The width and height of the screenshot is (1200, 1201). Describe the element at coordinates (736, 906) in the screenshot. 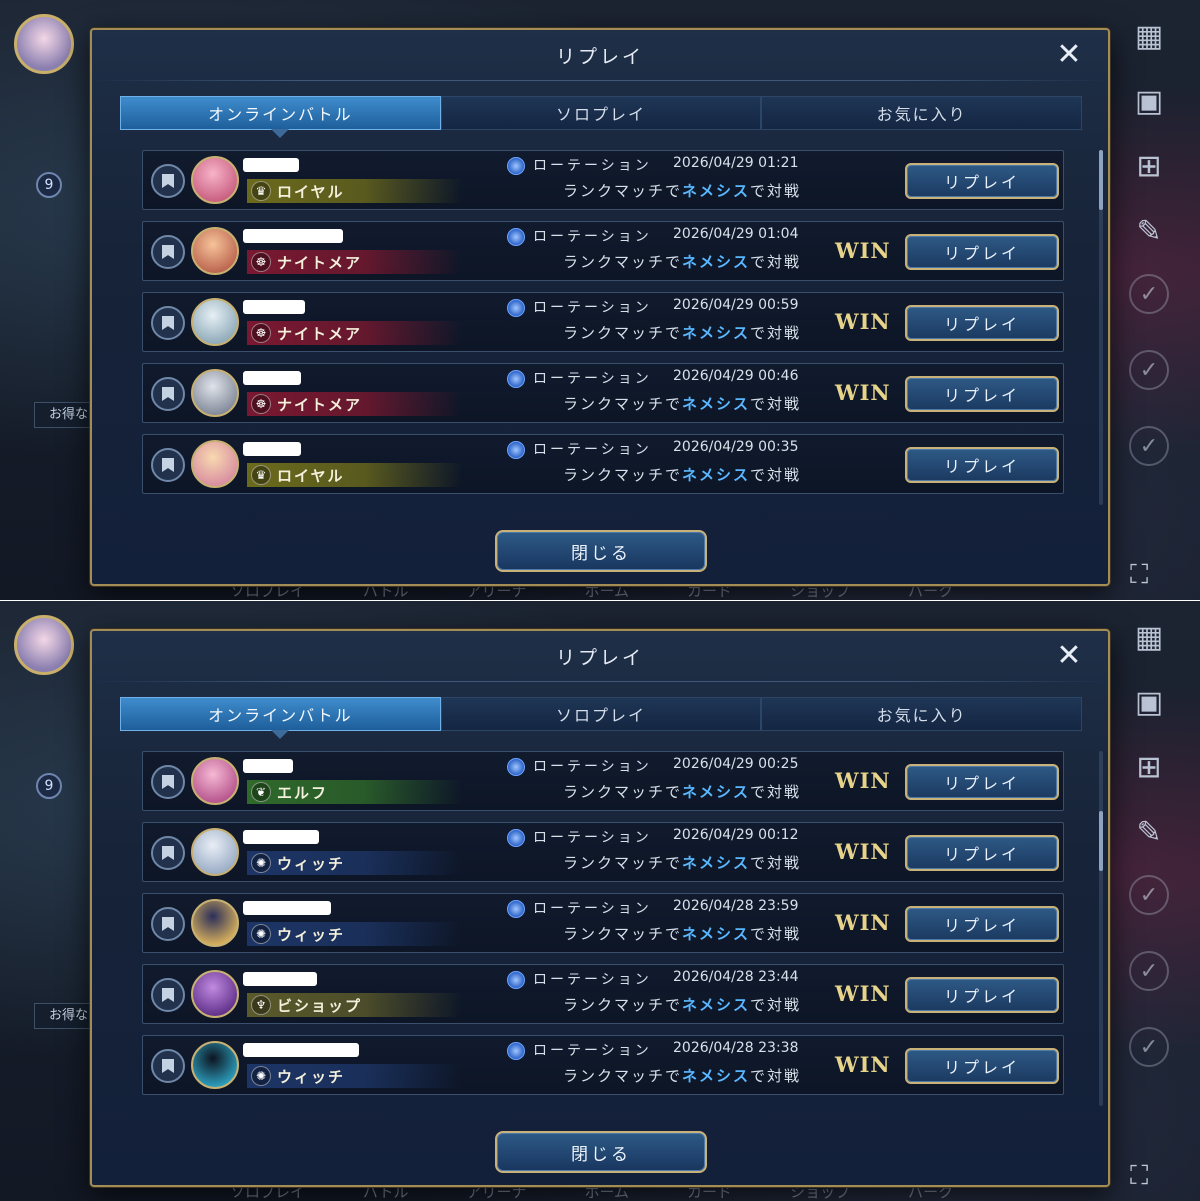

I see `match-datetime: 2026/04/28 23:59` at that location.